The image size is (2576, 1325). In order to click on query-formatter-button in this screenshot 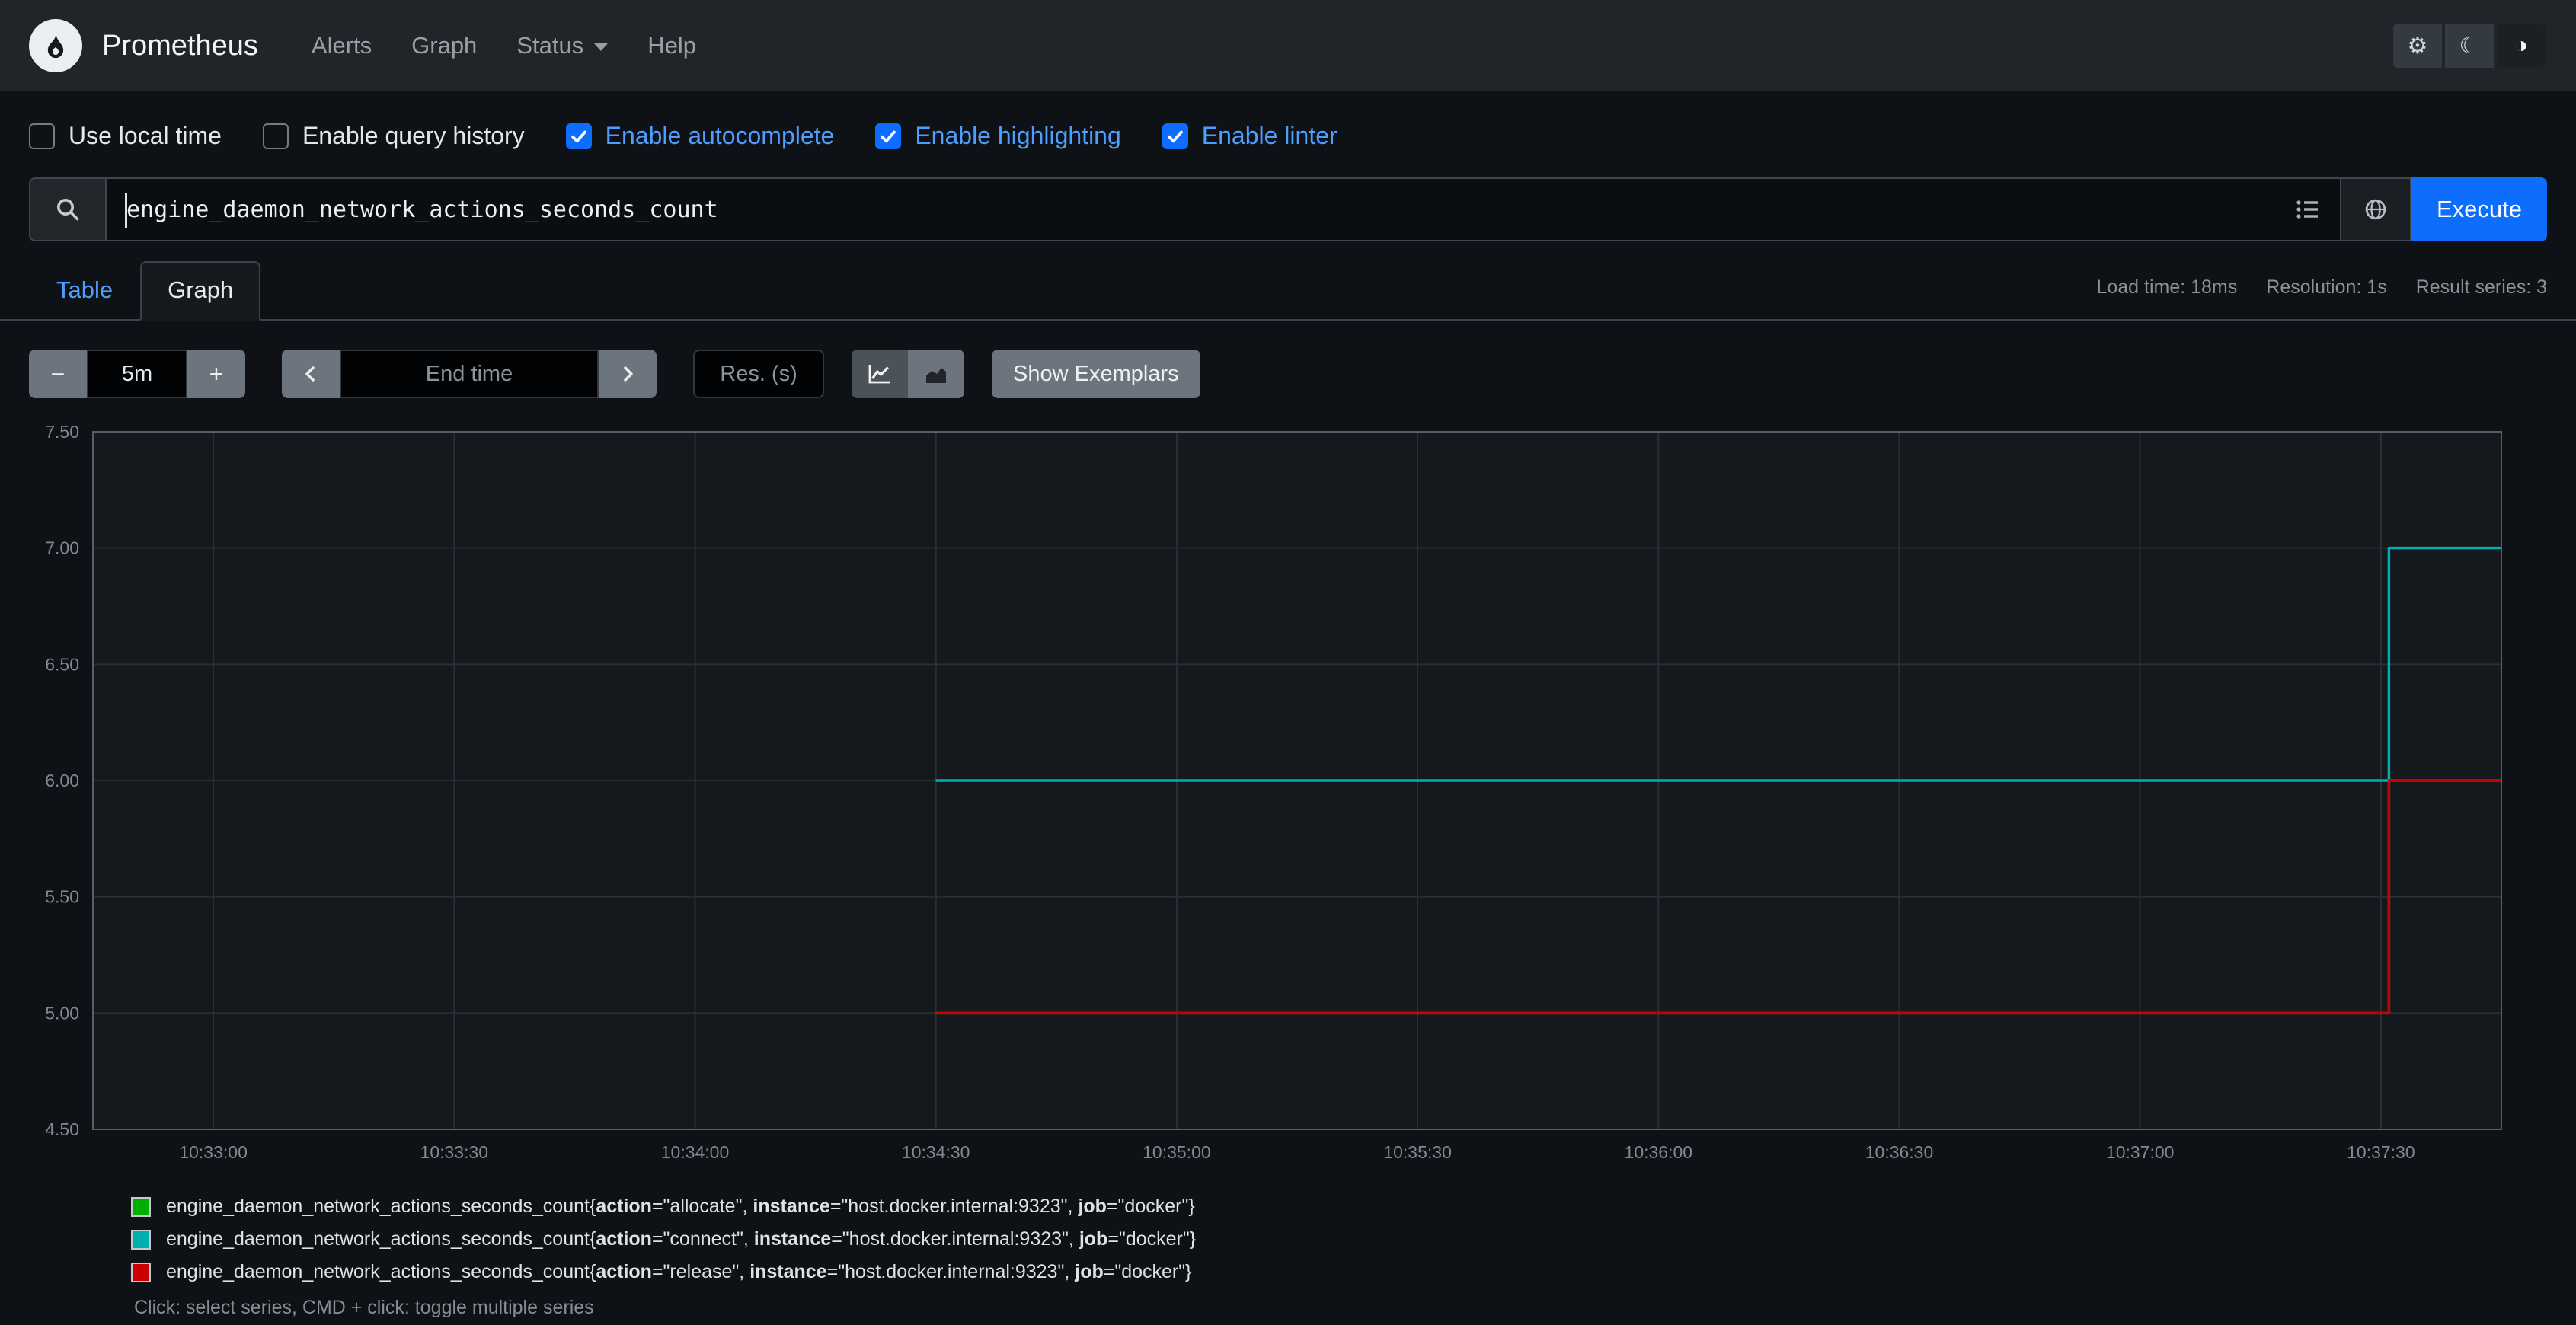, I will do `click(2376, 209)`.